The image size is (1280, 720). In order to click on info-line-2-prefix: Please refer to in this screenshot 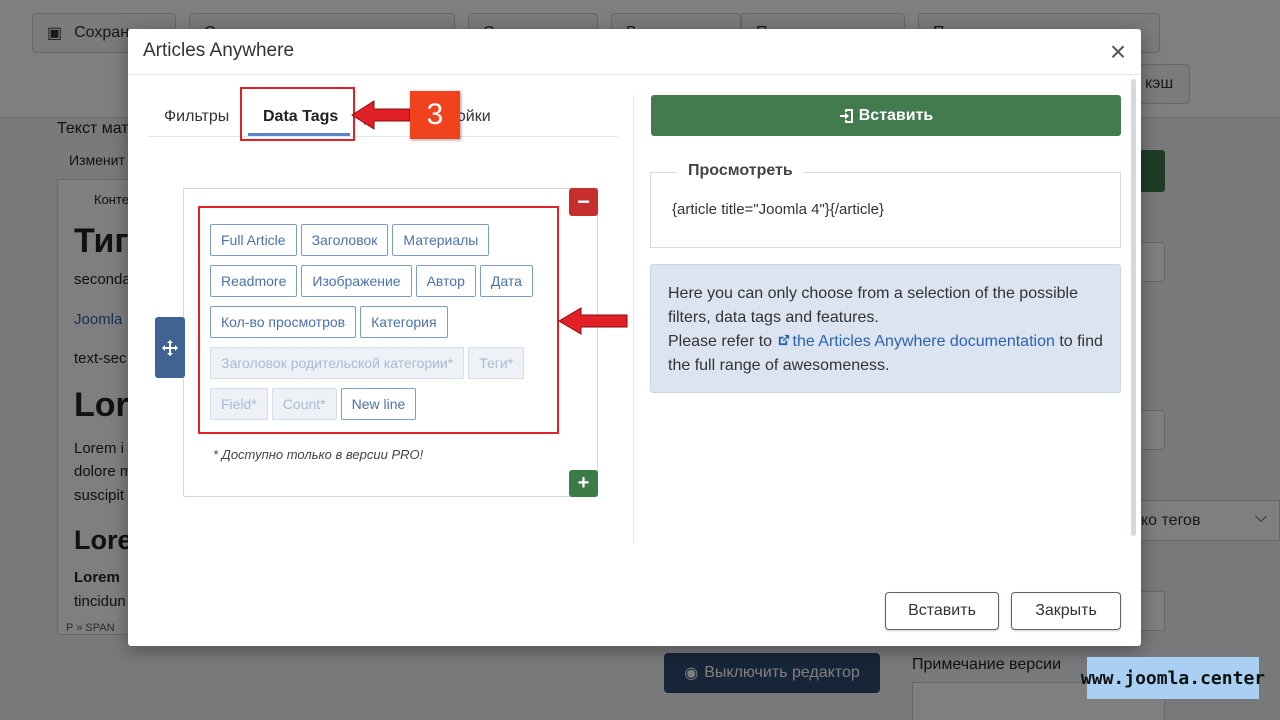, I will do `click(722, 341)`.